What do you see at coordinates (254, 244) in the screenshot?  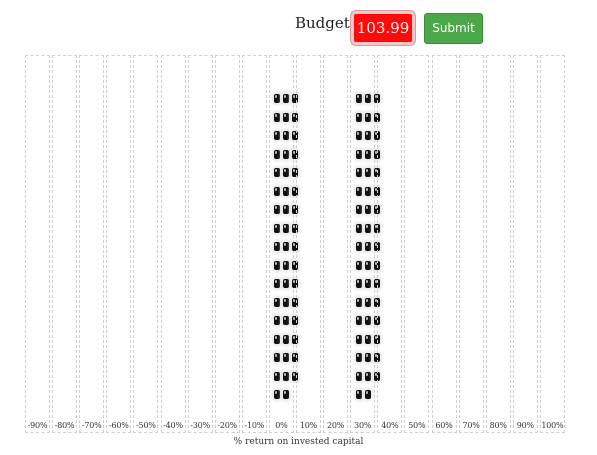 I see `bin-column-neg10pct: -10%` at bounding box center [254, 244].